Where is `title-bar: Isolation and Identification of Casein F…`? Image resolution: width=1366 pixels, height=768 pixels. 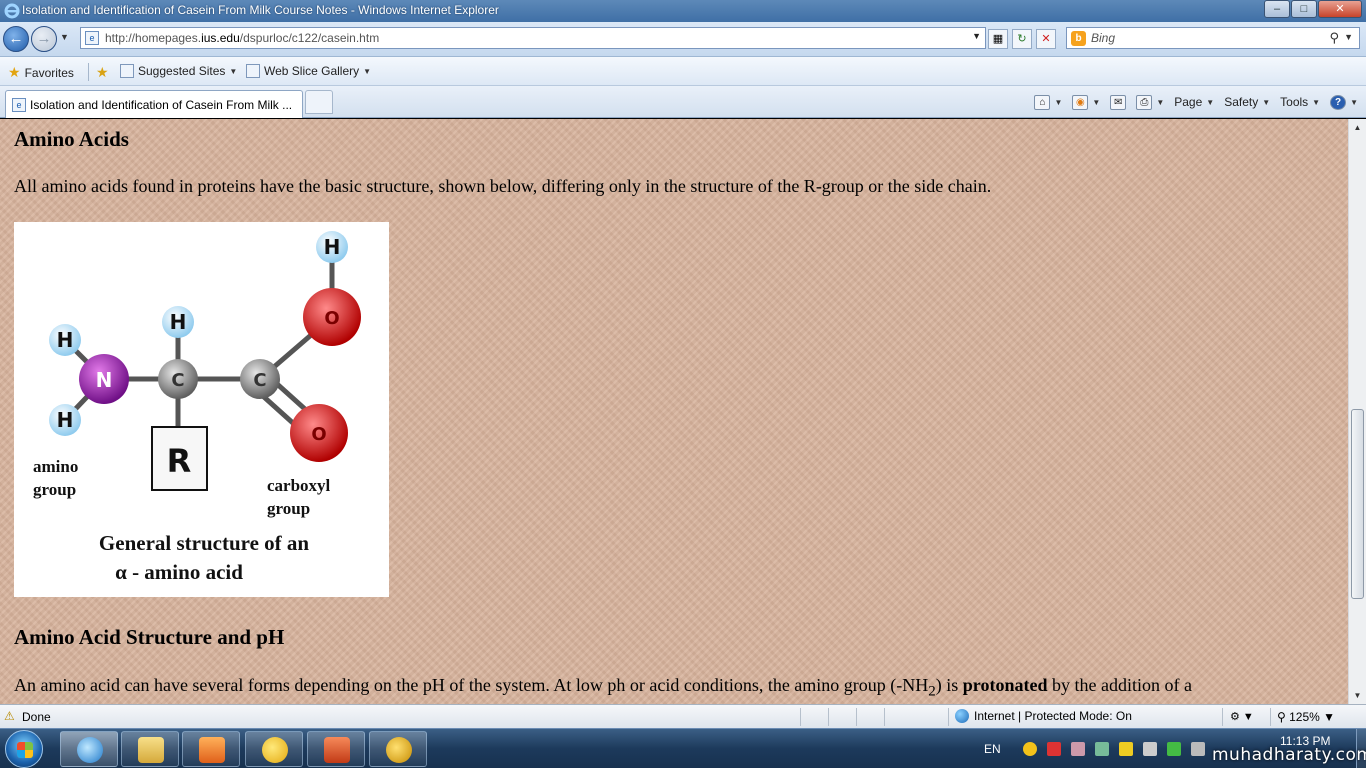 title-bar: Isolation and Identification of Casein F… is located at coordinates (683, 11).